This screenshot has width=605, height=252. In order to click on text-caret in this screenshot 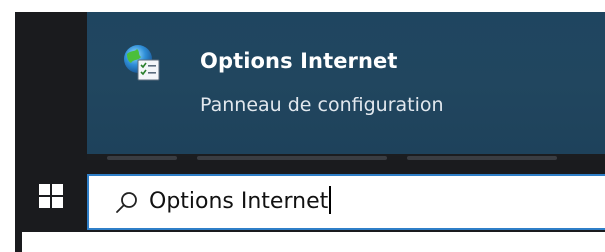, I will do `click(330, 200)`.